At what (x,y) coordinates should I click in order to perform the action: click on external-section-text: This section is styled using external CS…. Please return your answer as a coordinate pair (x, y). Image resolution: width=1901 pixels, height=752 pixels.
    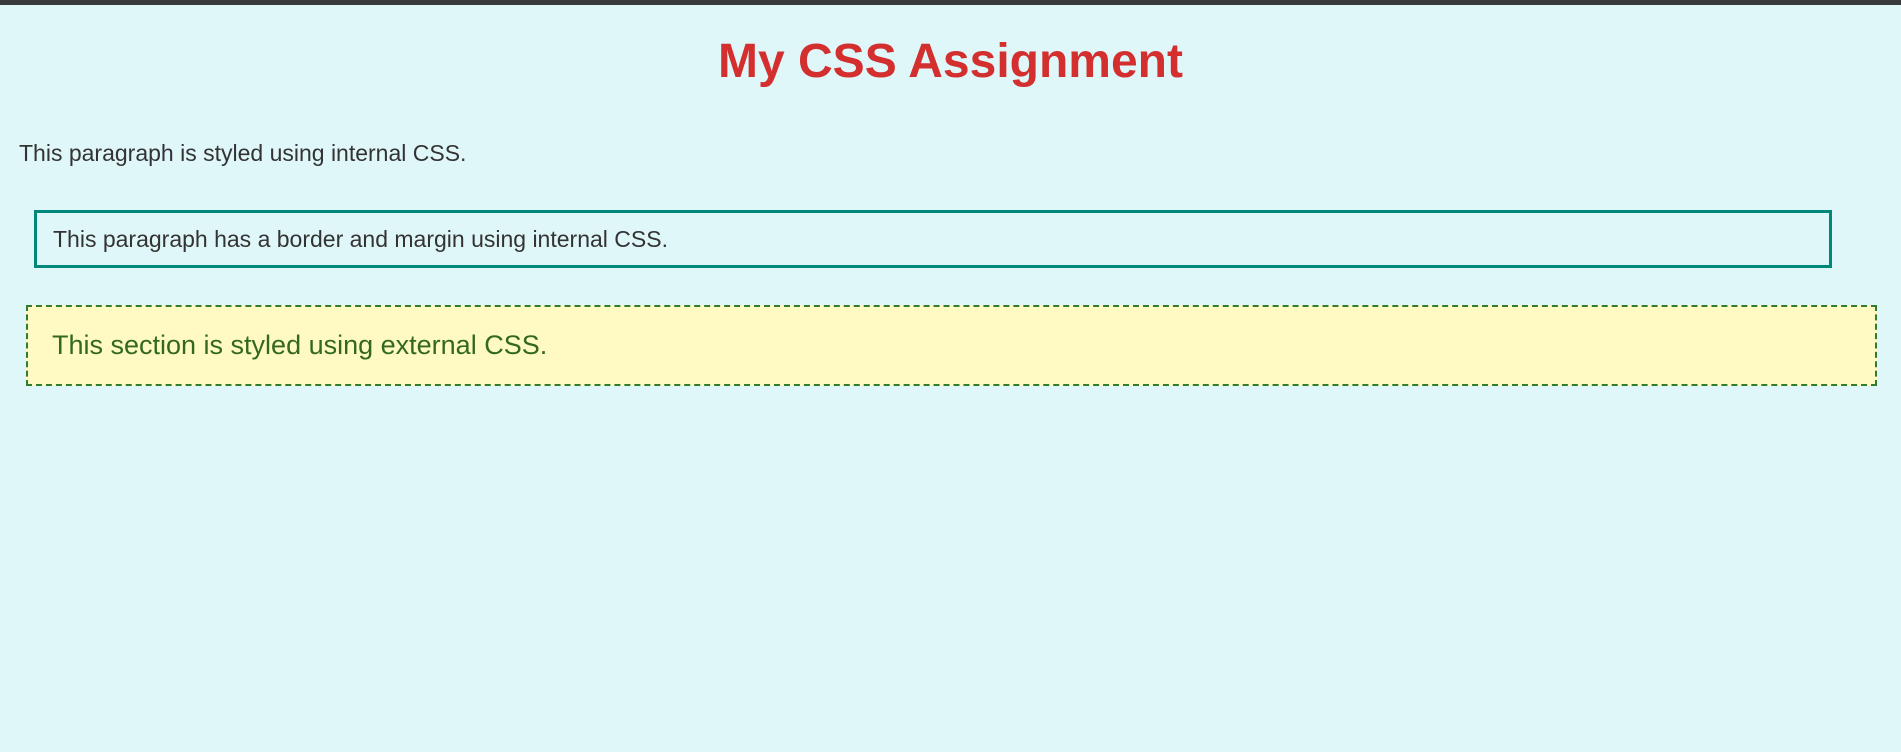
    Looking at the image, I should click on (300, 345).